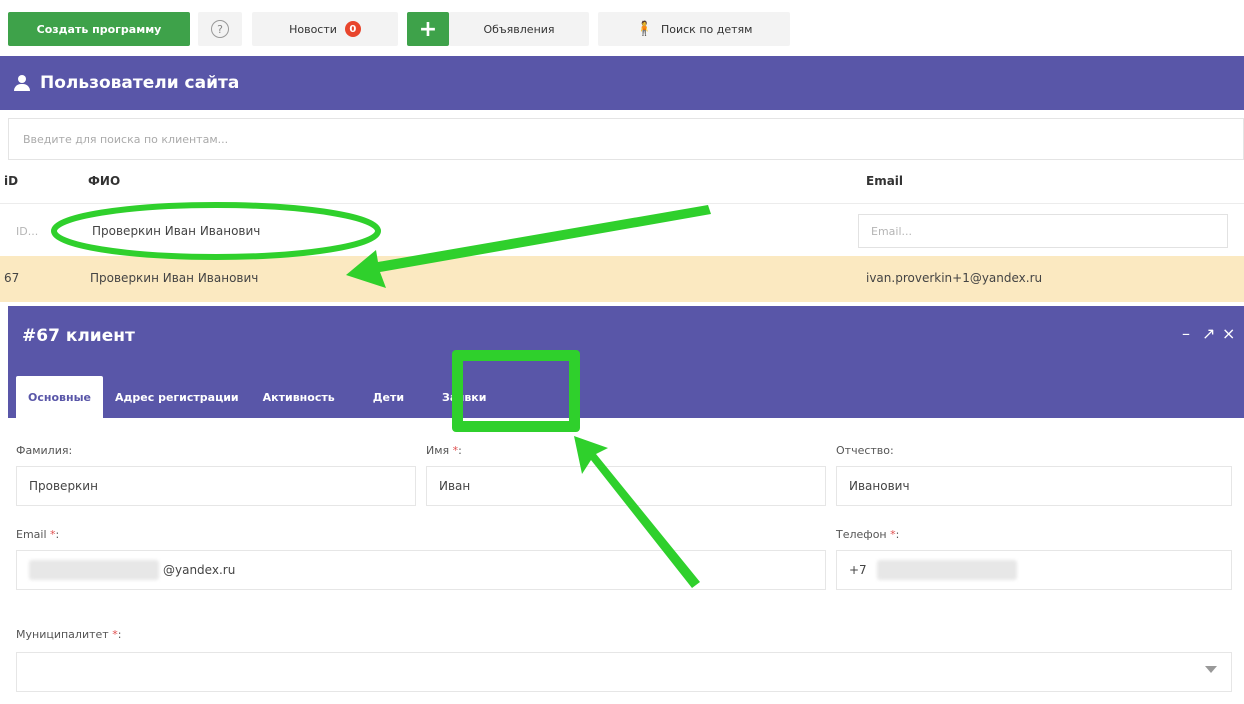 This screenshot has width=1244, height=704. Describe the element at coordinates (861, 534) in the screenshot. I see `phone-label-text: Телефон` at that location.